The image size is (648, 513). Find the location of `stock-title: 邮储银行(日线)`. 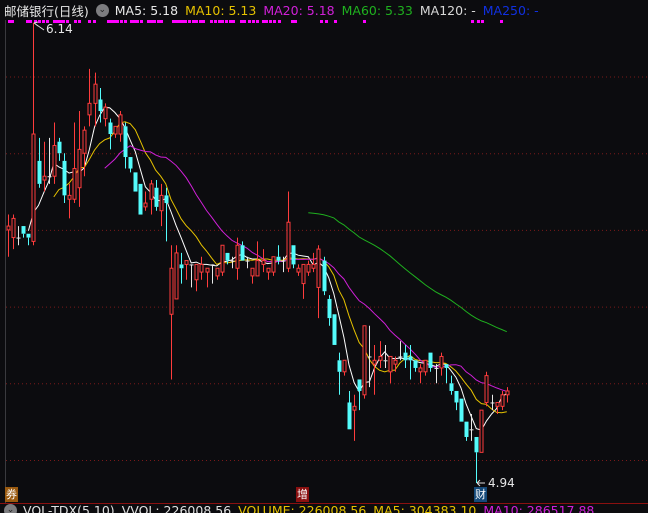

stock-title: 邮储银行(日线) is located at coordinates (46, 10).